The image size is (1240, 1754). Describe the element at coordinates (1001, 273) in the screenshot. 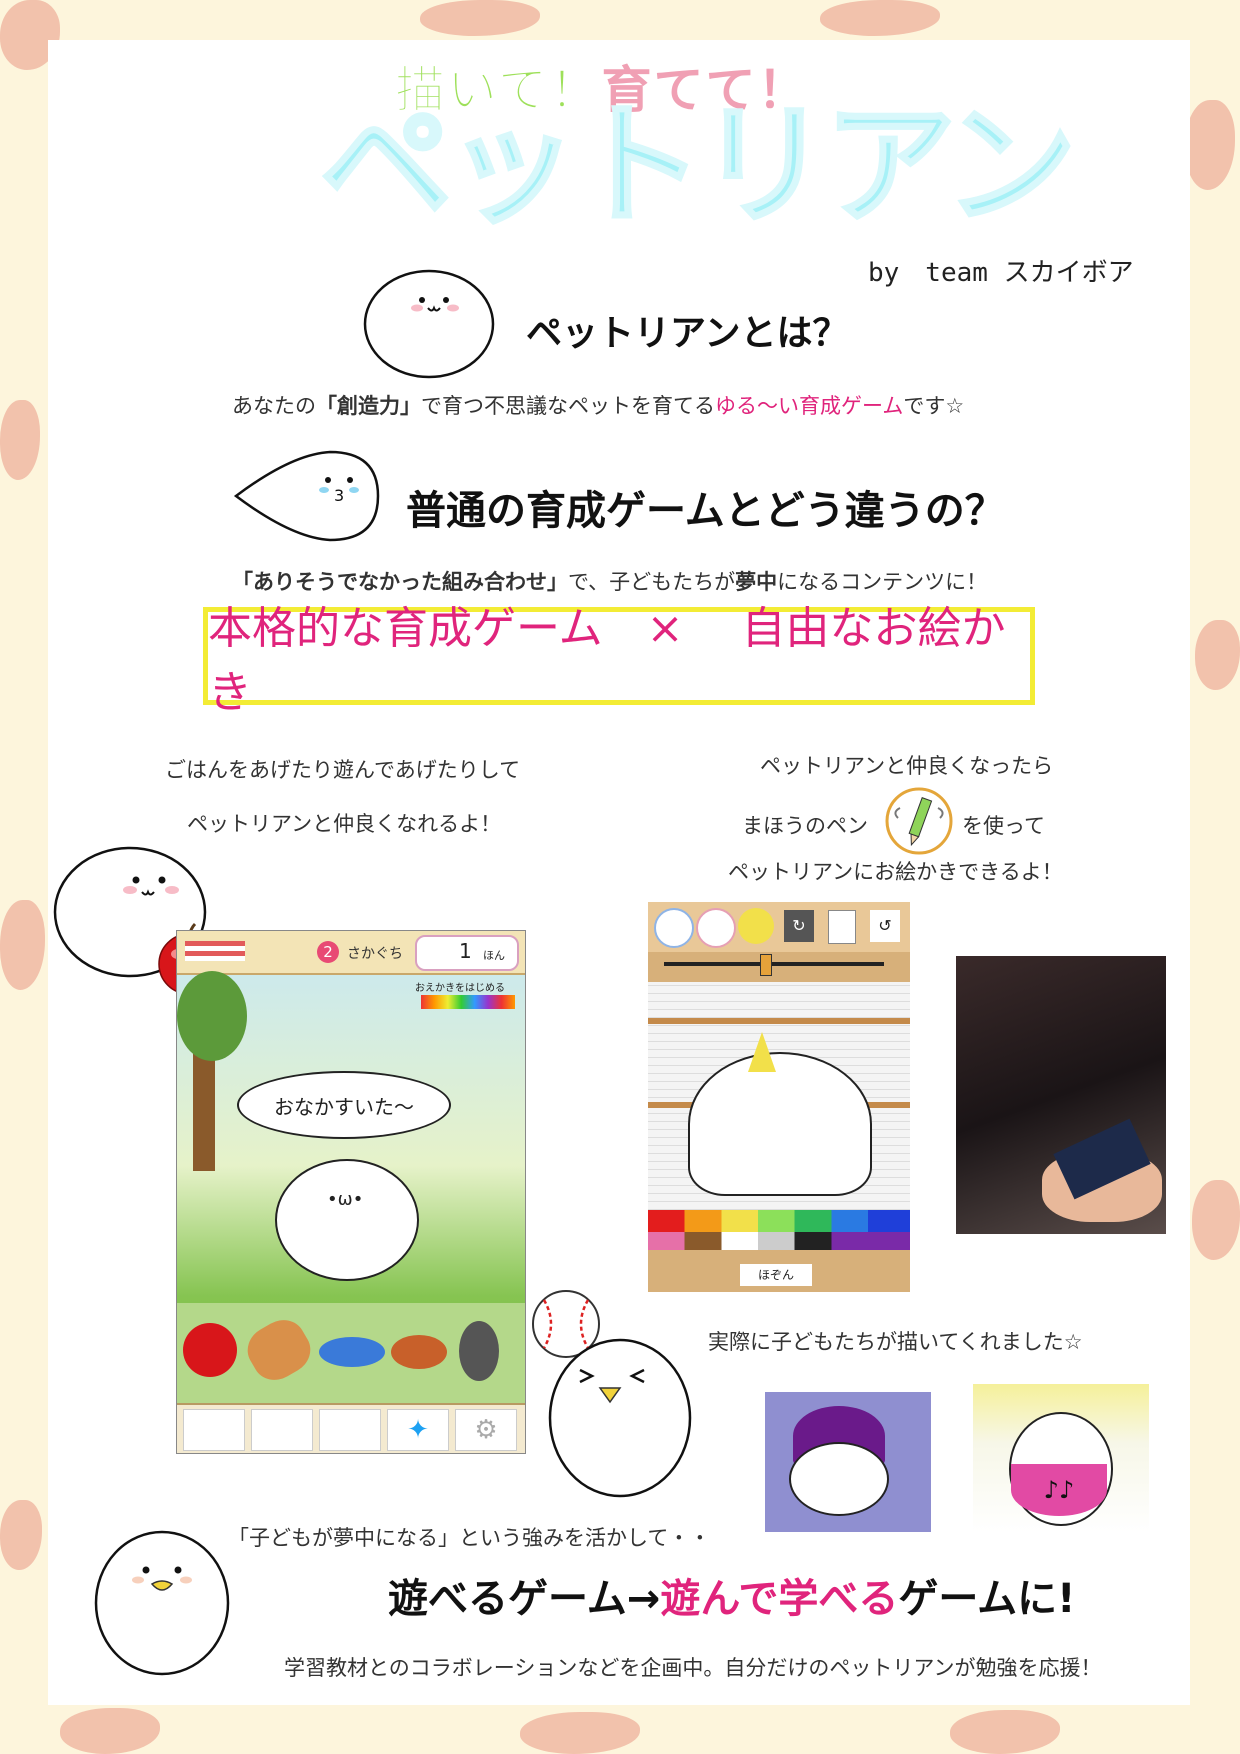

I see `byline: by team スカイボア` at that location.